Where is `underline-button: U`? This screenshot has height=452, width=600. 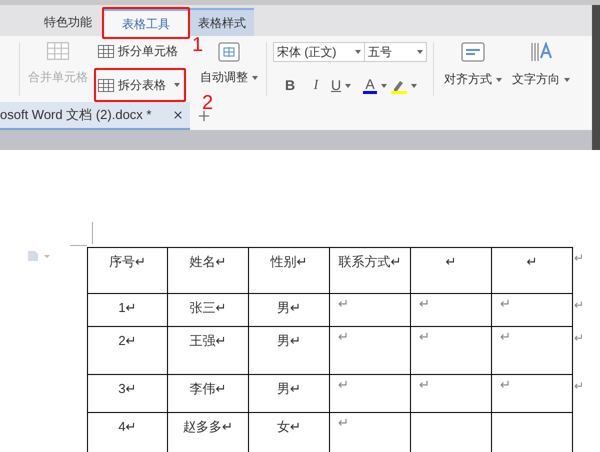
underline-button: U is located at coordinates (345, 85).